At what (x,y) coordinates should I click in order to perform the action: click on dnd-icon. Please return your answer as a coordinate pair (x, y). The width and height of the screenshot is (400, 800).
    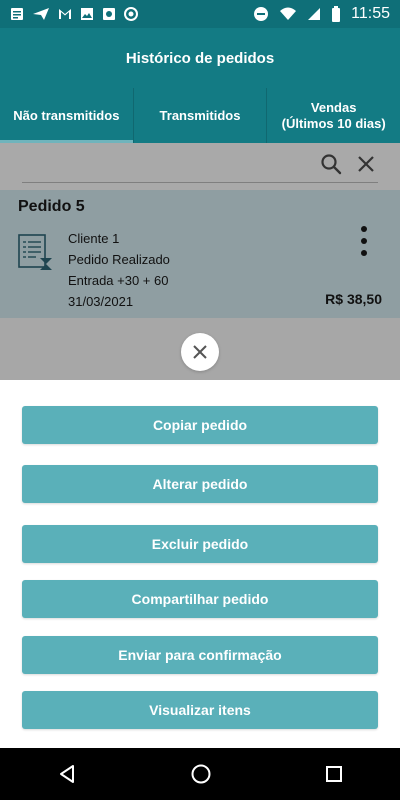
    Looking at the image, I should click on (261, 14).